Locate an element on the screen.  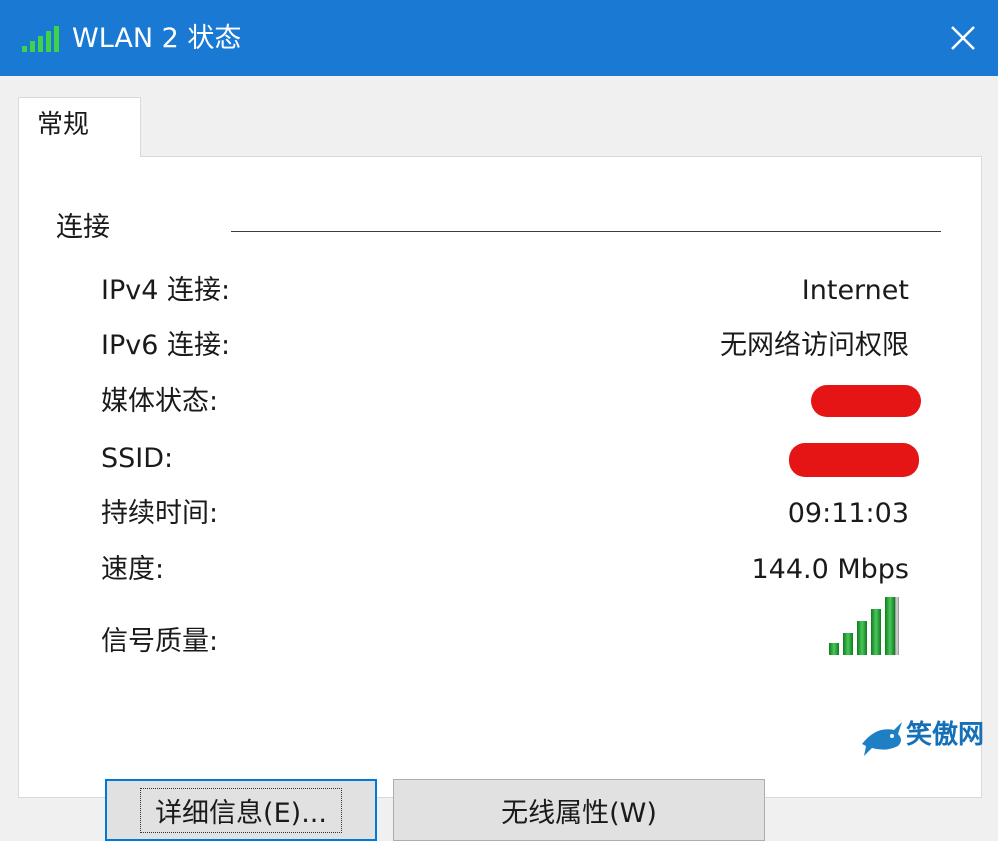
group-divider is located at coordinates (586, 231).